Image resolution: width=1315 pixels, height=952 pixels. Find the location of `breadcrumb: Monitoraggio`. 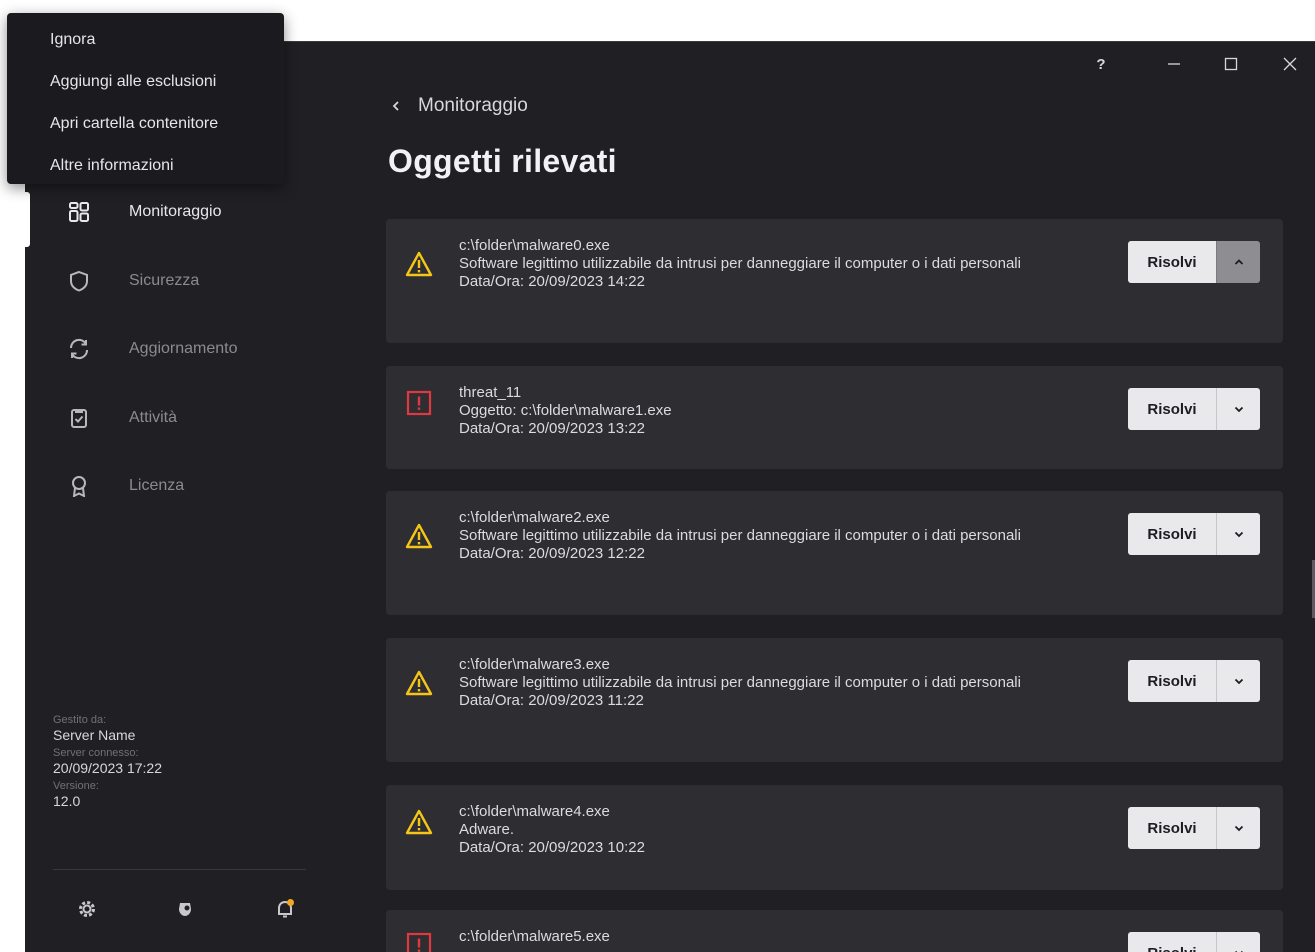

breadcrumb: Monitoraggio is located at coordinates (459, 106).